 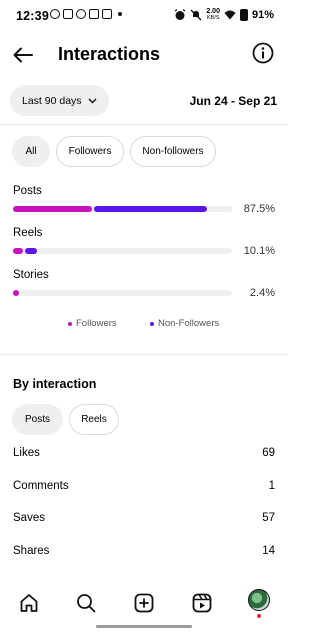 I want to click on metric-percent-posts: 87.5%, so click(x=259, y=209).